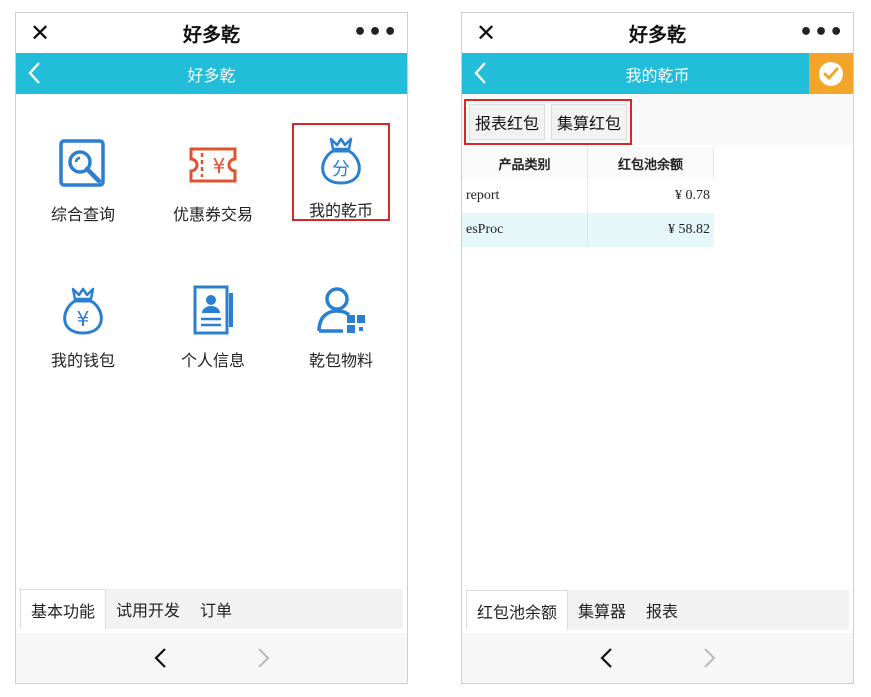  I want to click on tile-materials: 乾包物料, so click(341, 324).